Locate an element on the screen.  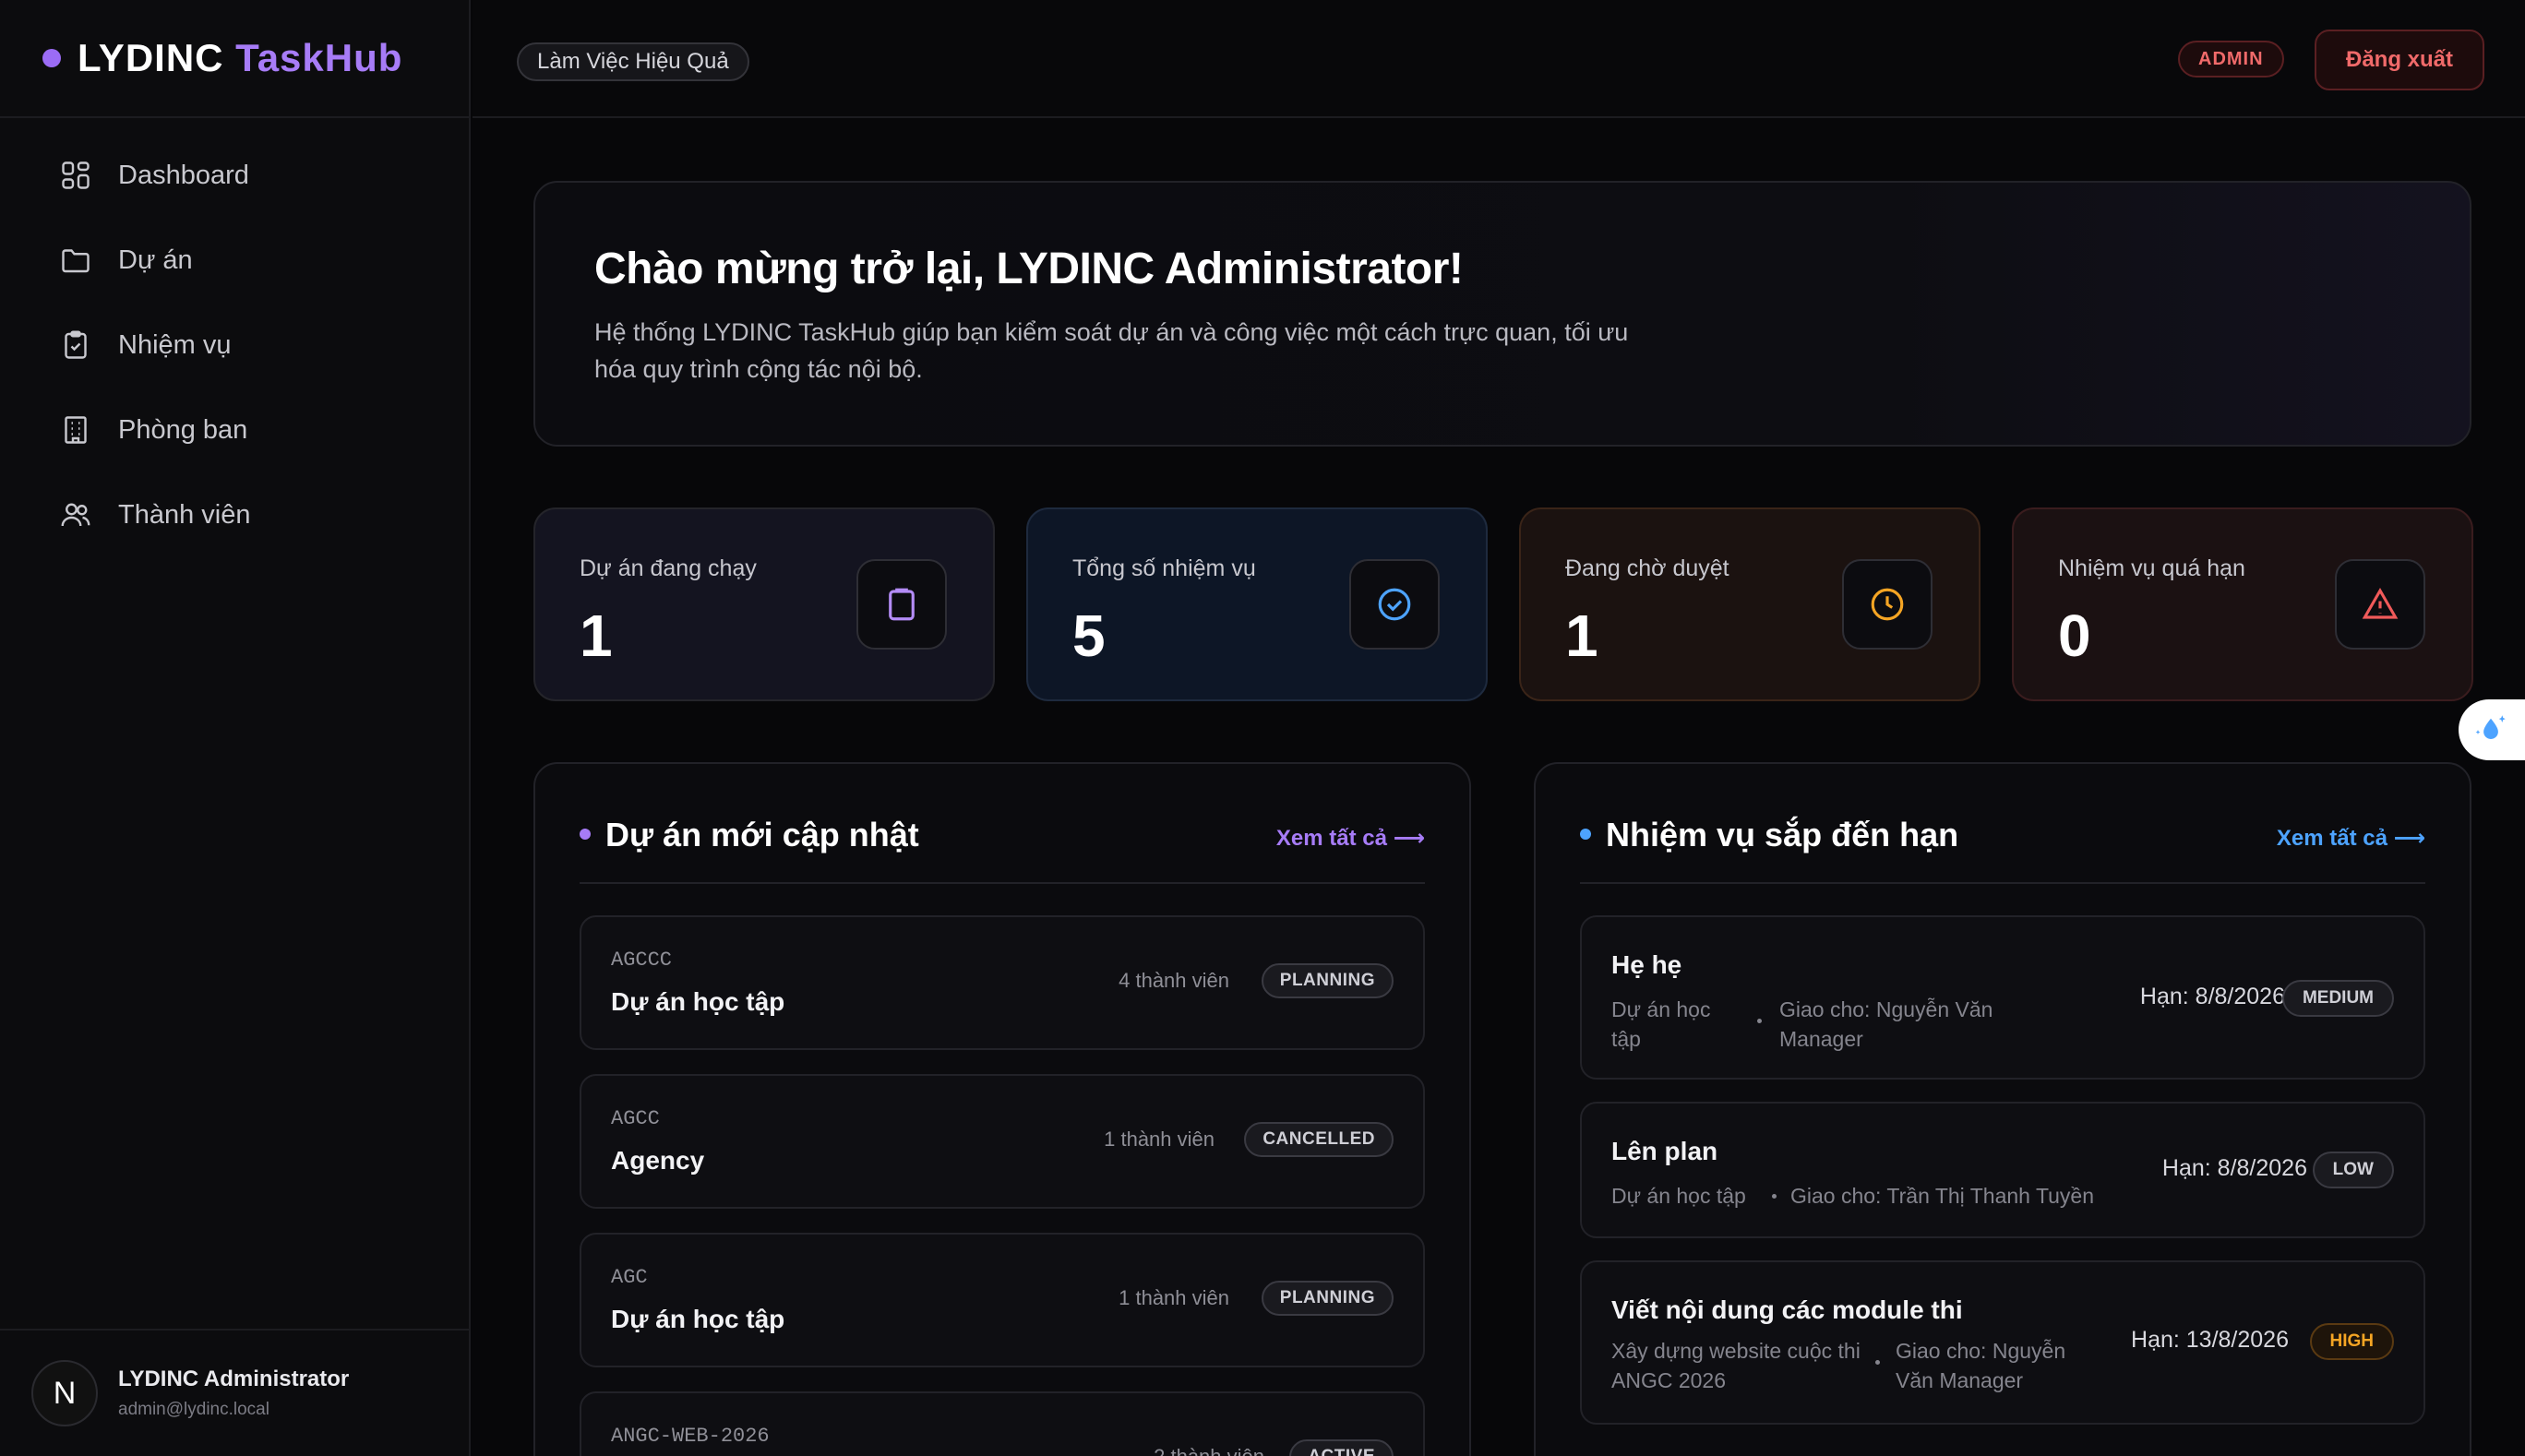
alert-triangle-icon is located at coordinates (2381, 603).